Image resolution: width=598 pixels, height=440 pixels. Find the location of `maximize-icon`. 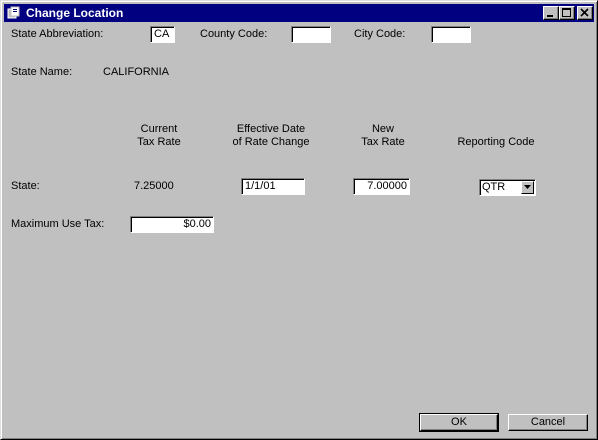

maximize-icon is located at coordinates (566, 12).